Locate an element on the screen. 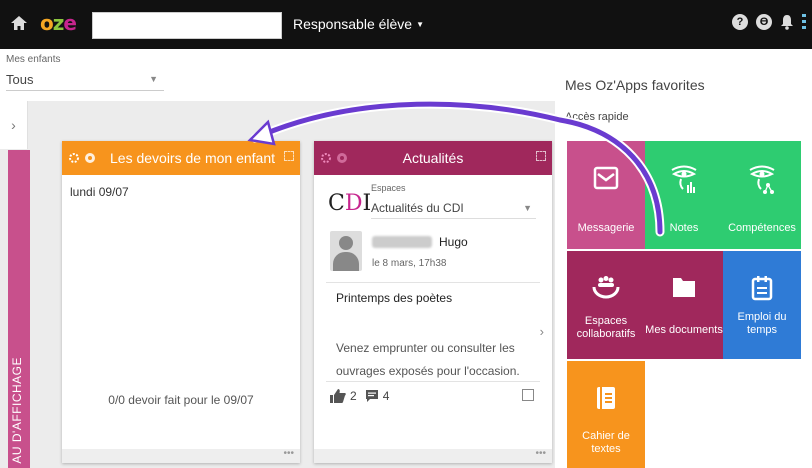  search-input is located at coordinates (187, 25).